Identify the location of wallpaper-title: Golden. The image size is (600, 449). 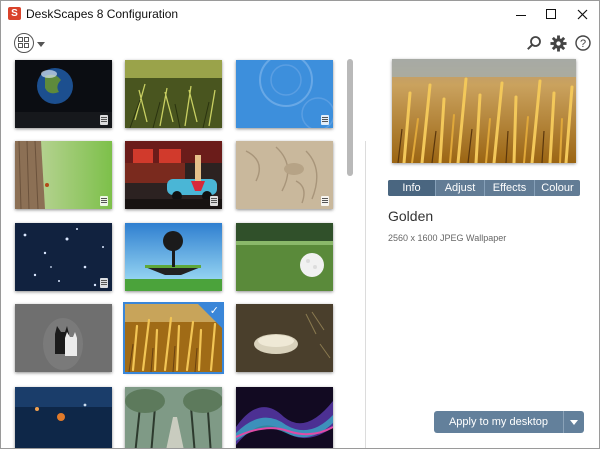
(411, 216).